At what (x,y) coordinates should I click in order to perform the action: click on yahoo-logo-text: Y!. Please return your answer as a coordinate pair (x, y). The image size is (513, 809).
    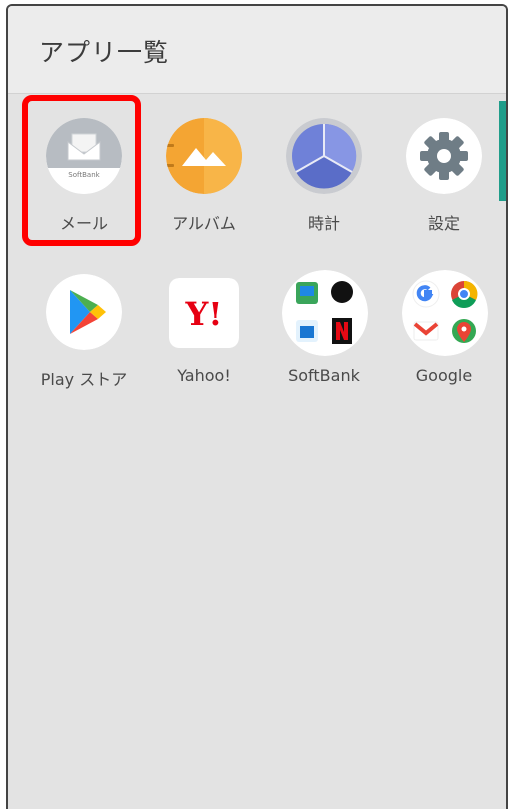
    Looking at the image, I should click on (204, 314).